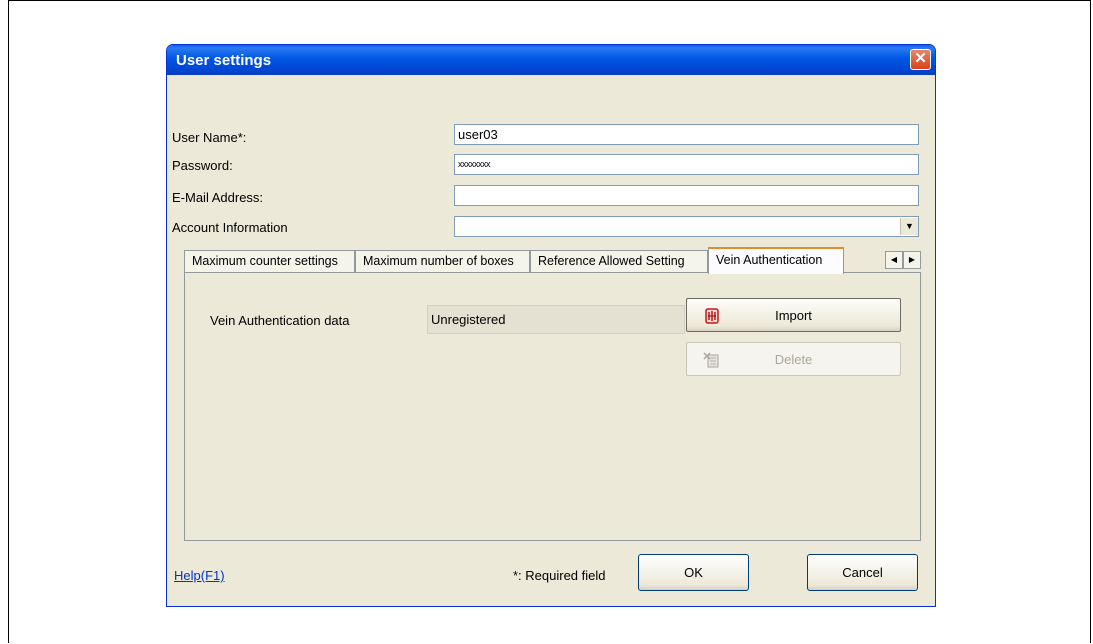 The width and height of the screenshot is (1093, 644). I want to click on tab-vein-authentication: Vein Authentication, so click(776, 260).